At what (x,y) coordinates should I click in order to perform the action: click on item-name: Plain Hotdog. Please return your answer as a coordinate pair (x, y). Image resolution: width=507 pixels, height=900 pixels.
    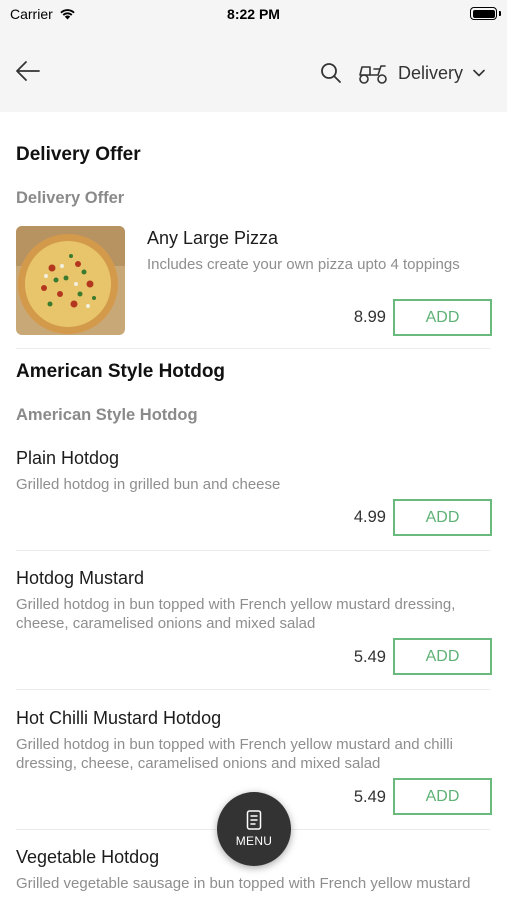
    Looking at the image, I should click on (68, 458).